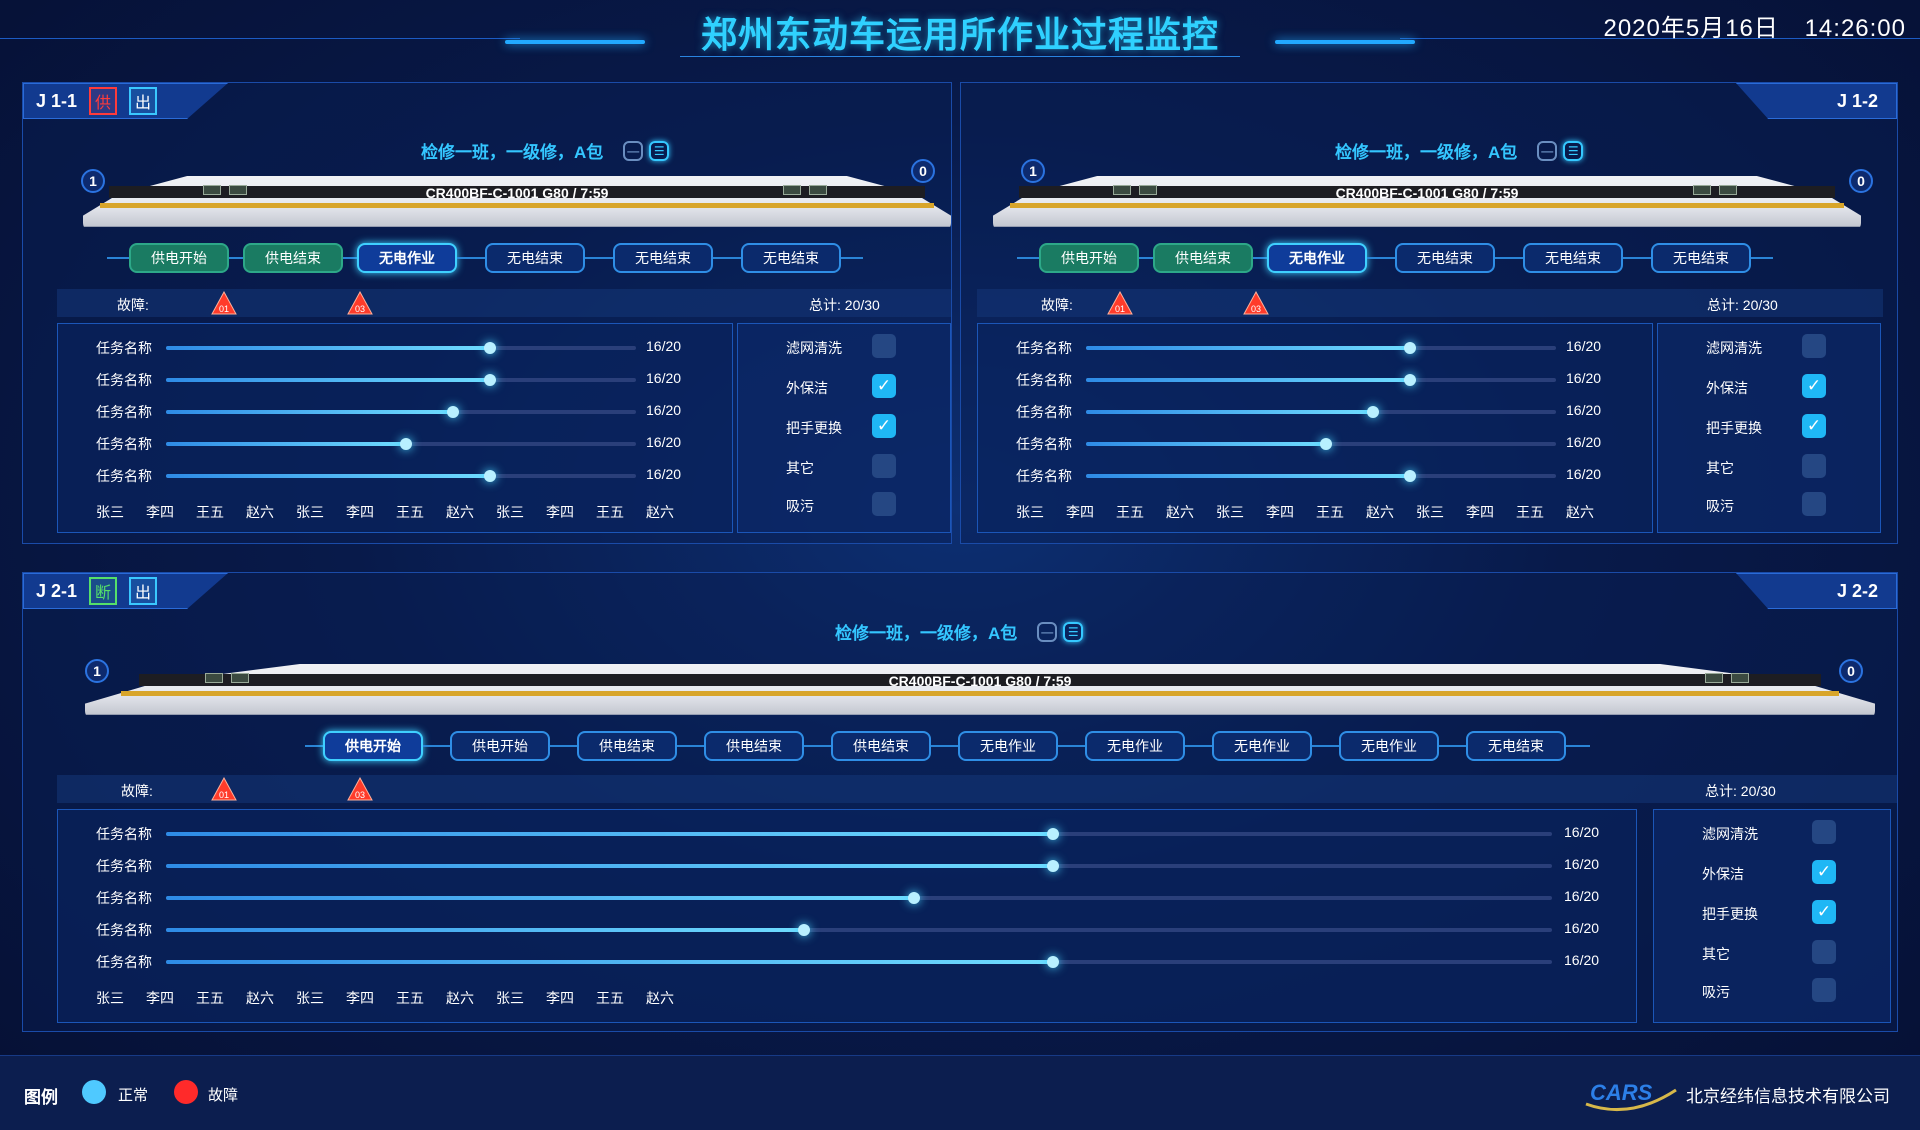  What do you see at coordinates (1044, 476) in the screenshot?
I see `task-name: 任务名称` at bounding box center [1044, 476].